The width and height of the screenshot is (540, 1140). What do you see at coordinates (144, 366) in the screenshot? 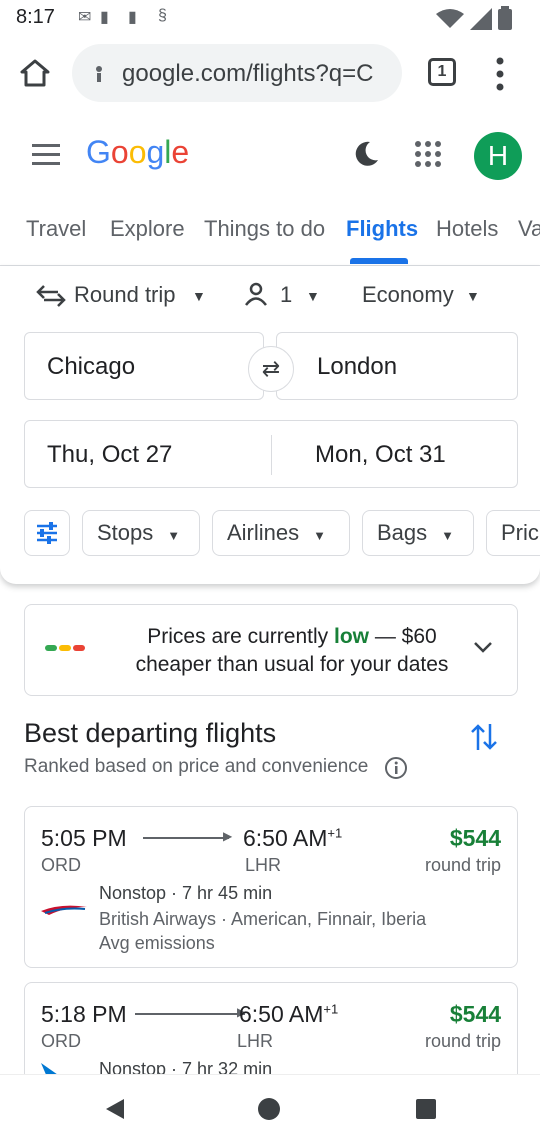
I see `origin-field: Chicago` at bounding box center [144, 366].